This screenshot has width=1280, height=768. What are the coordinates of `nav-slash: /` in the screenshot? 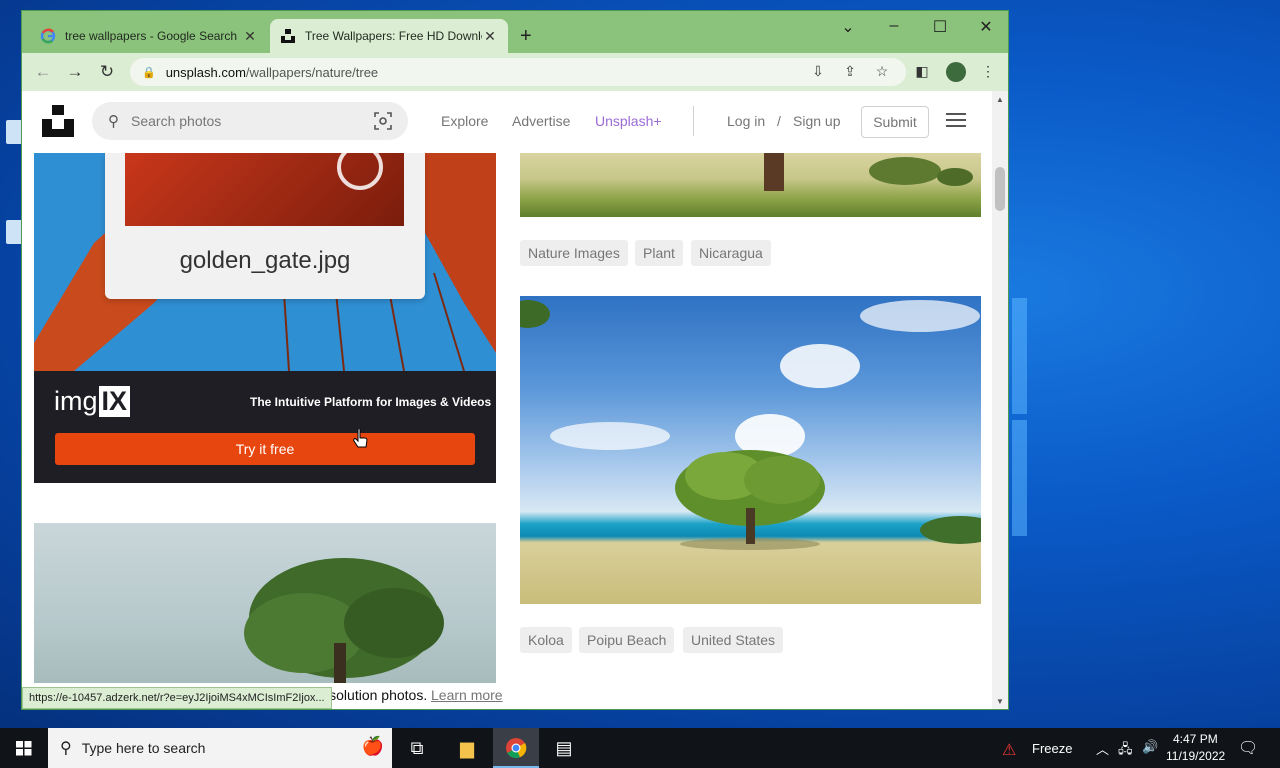 It's located at (779, 121).